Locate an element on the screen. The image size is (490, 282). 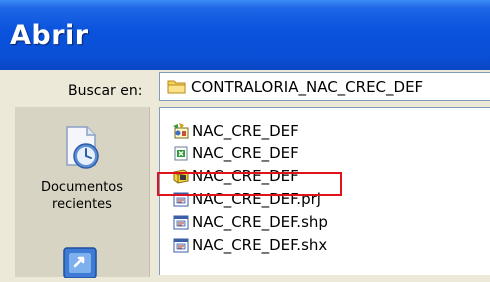
folder-icon is located at coordinates (177, 88).